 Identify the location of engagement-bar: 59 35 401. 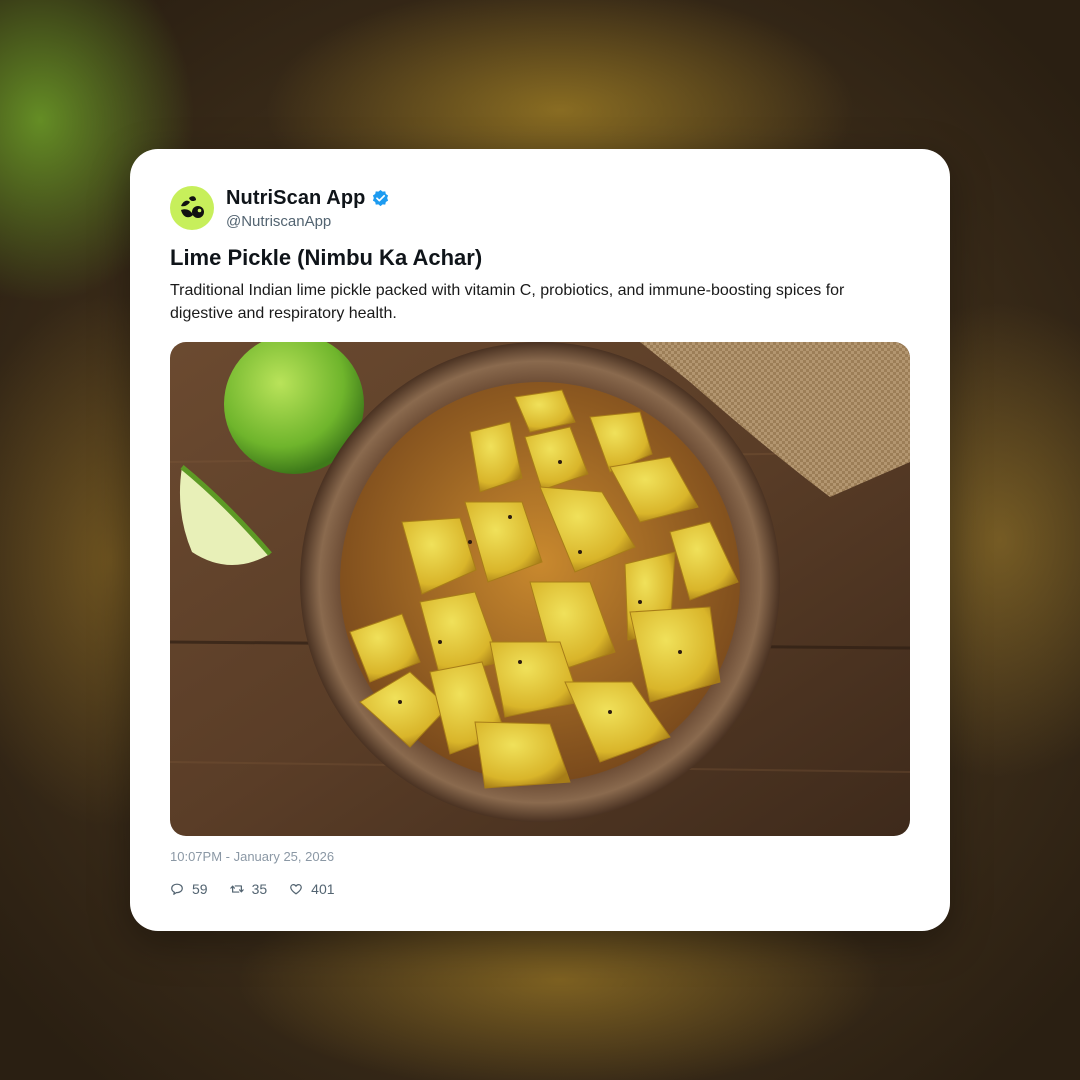
(263, 889).